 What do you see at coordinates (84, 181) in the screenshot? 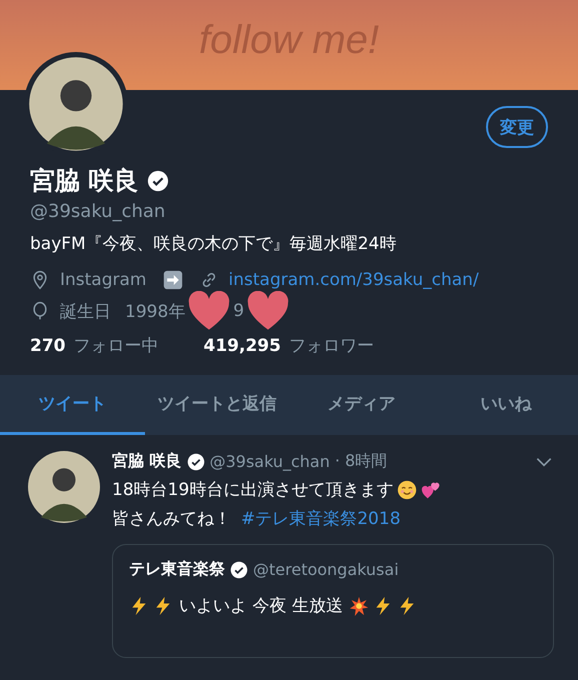
I see `profile-name: 宮脇 咲良` at bounding box center [84, 181].